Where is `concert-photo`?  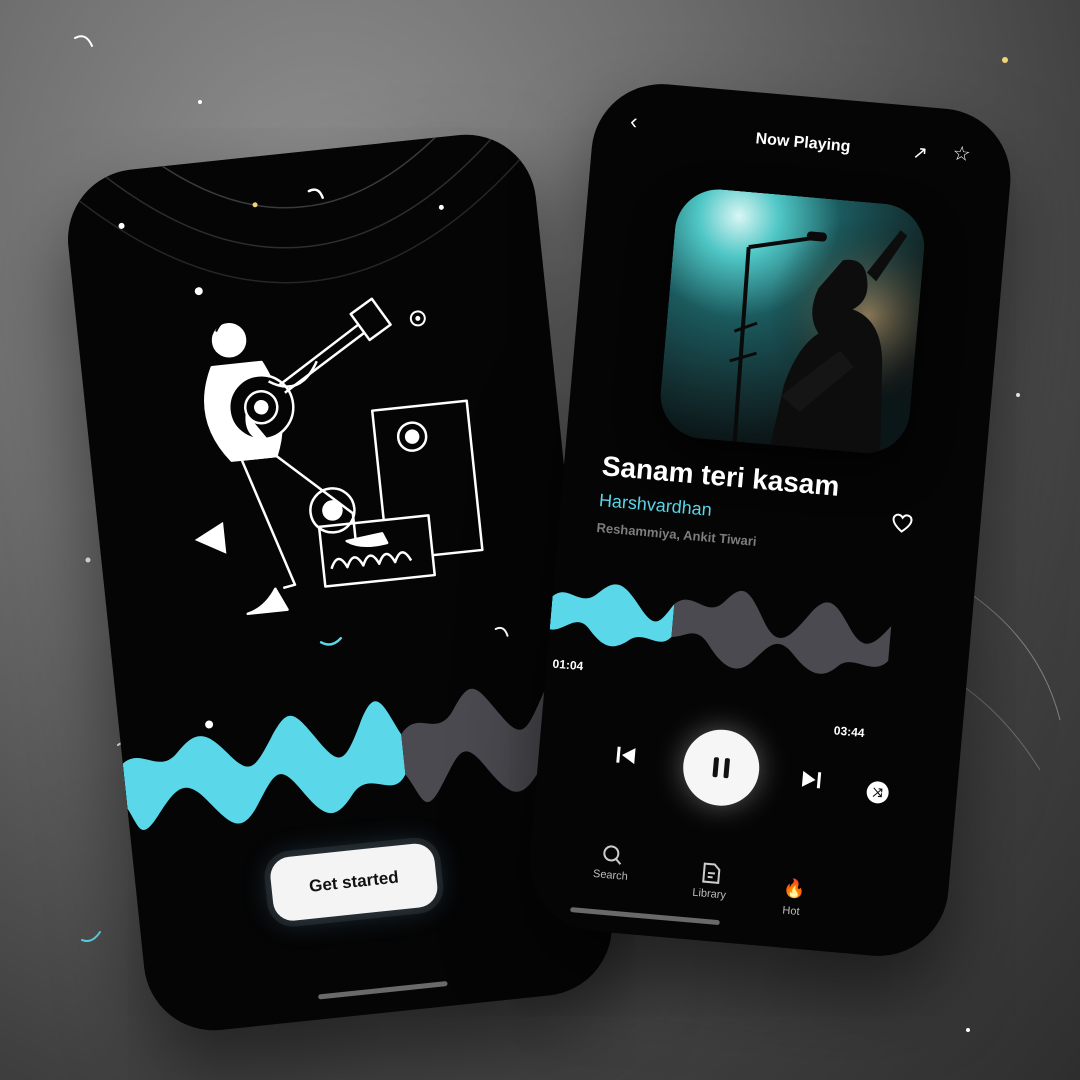 concert-photo is located at coordinates (792, 321).